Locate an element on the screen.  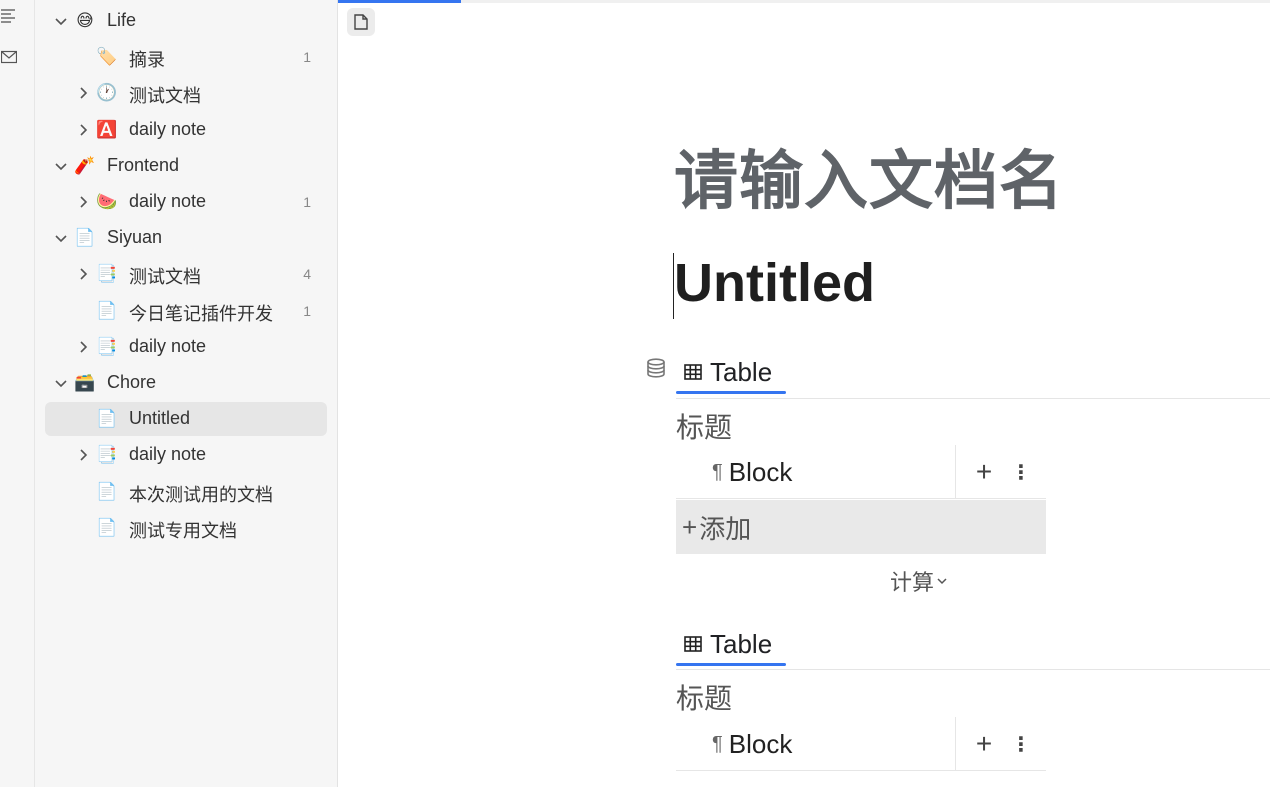
doc-emoji-icon: 🕐 is located at coordinates (107, 93).